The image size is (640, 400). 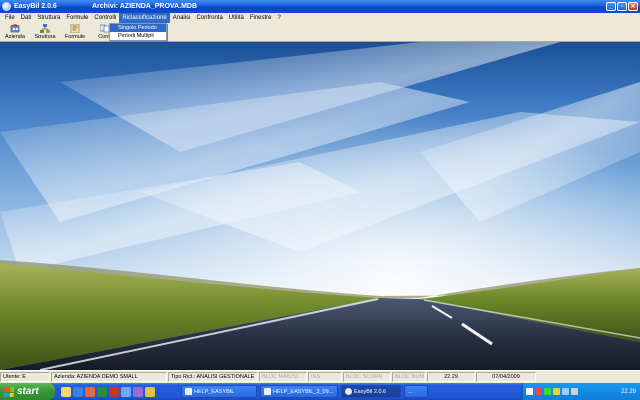 I want to click on menu-analisi: Analisi, so click(x=182, y=18).